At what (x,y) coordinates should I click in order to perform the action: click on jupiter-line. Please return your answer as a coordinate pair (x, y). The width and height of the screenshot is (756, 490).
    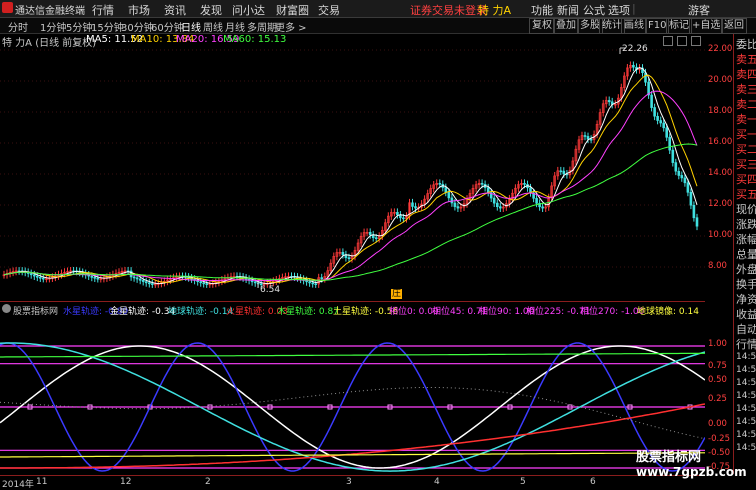
    Looking at the image, I should click on (352, 355).